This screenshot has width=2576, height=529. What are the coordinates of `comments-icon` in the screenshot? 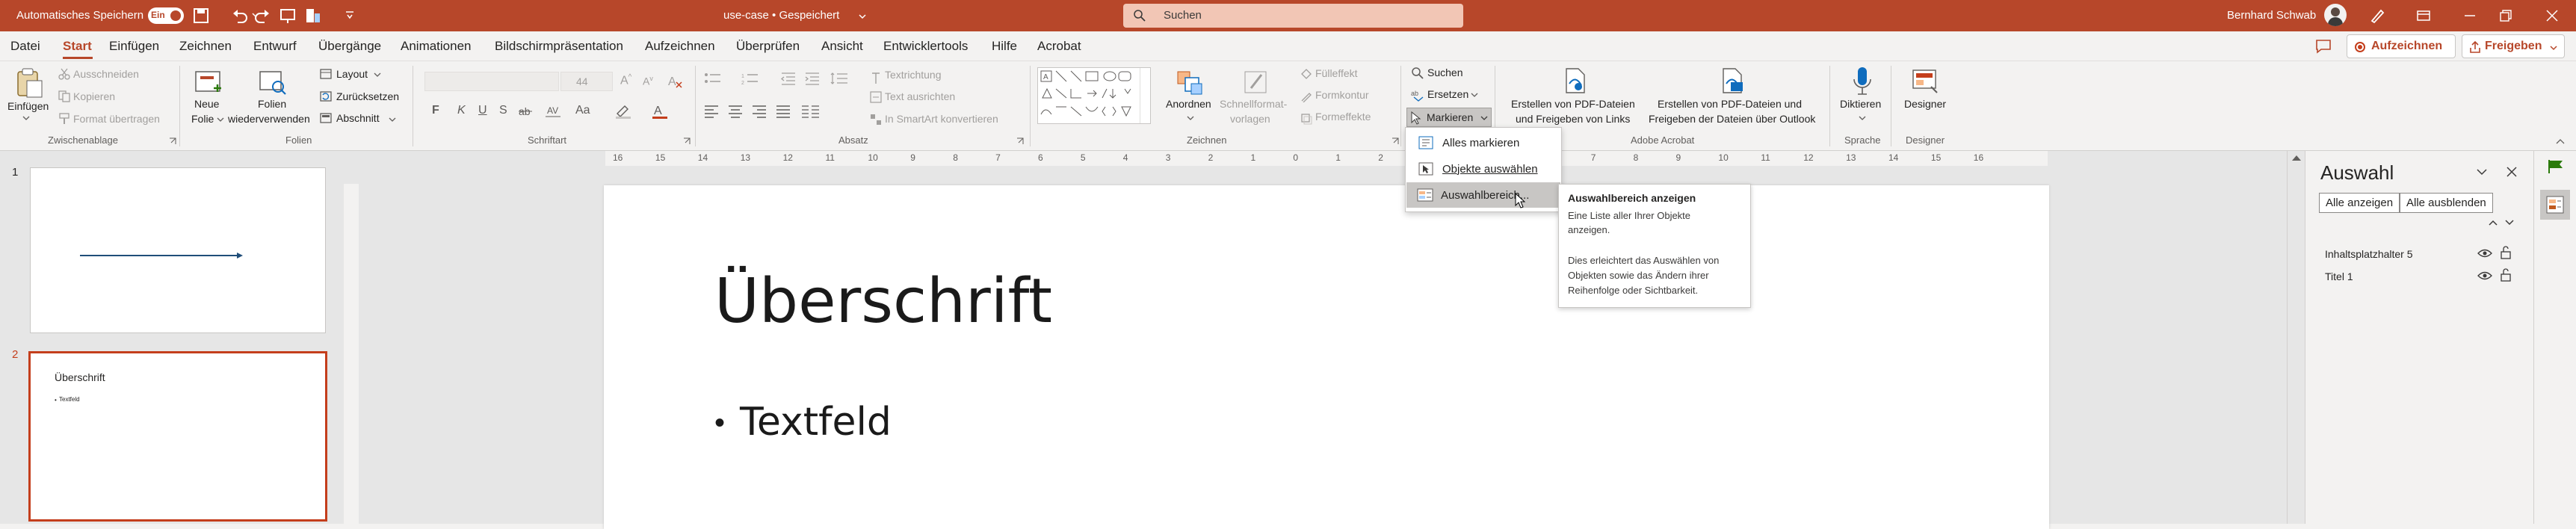 It's located at (2323, 46).